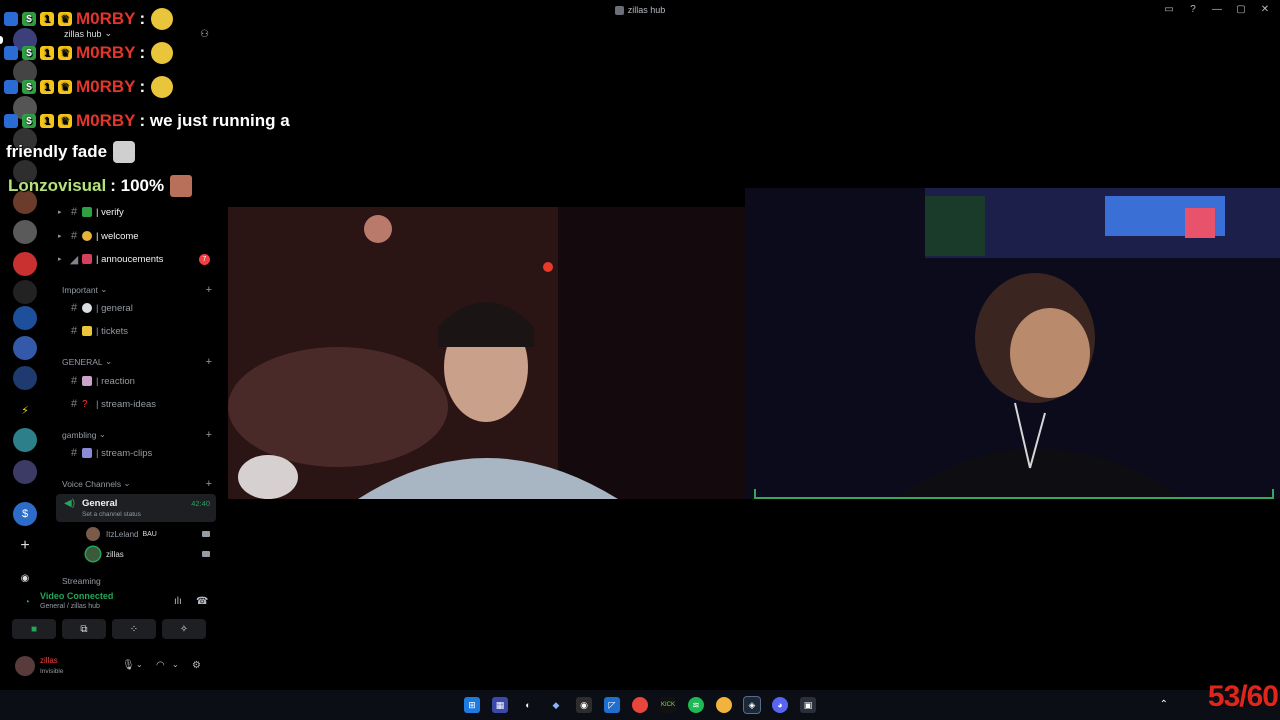  What do you see at coordinates (808, 705) in the screenshot?
I see `app-icon: ▣` at bounding box center [808, 705].